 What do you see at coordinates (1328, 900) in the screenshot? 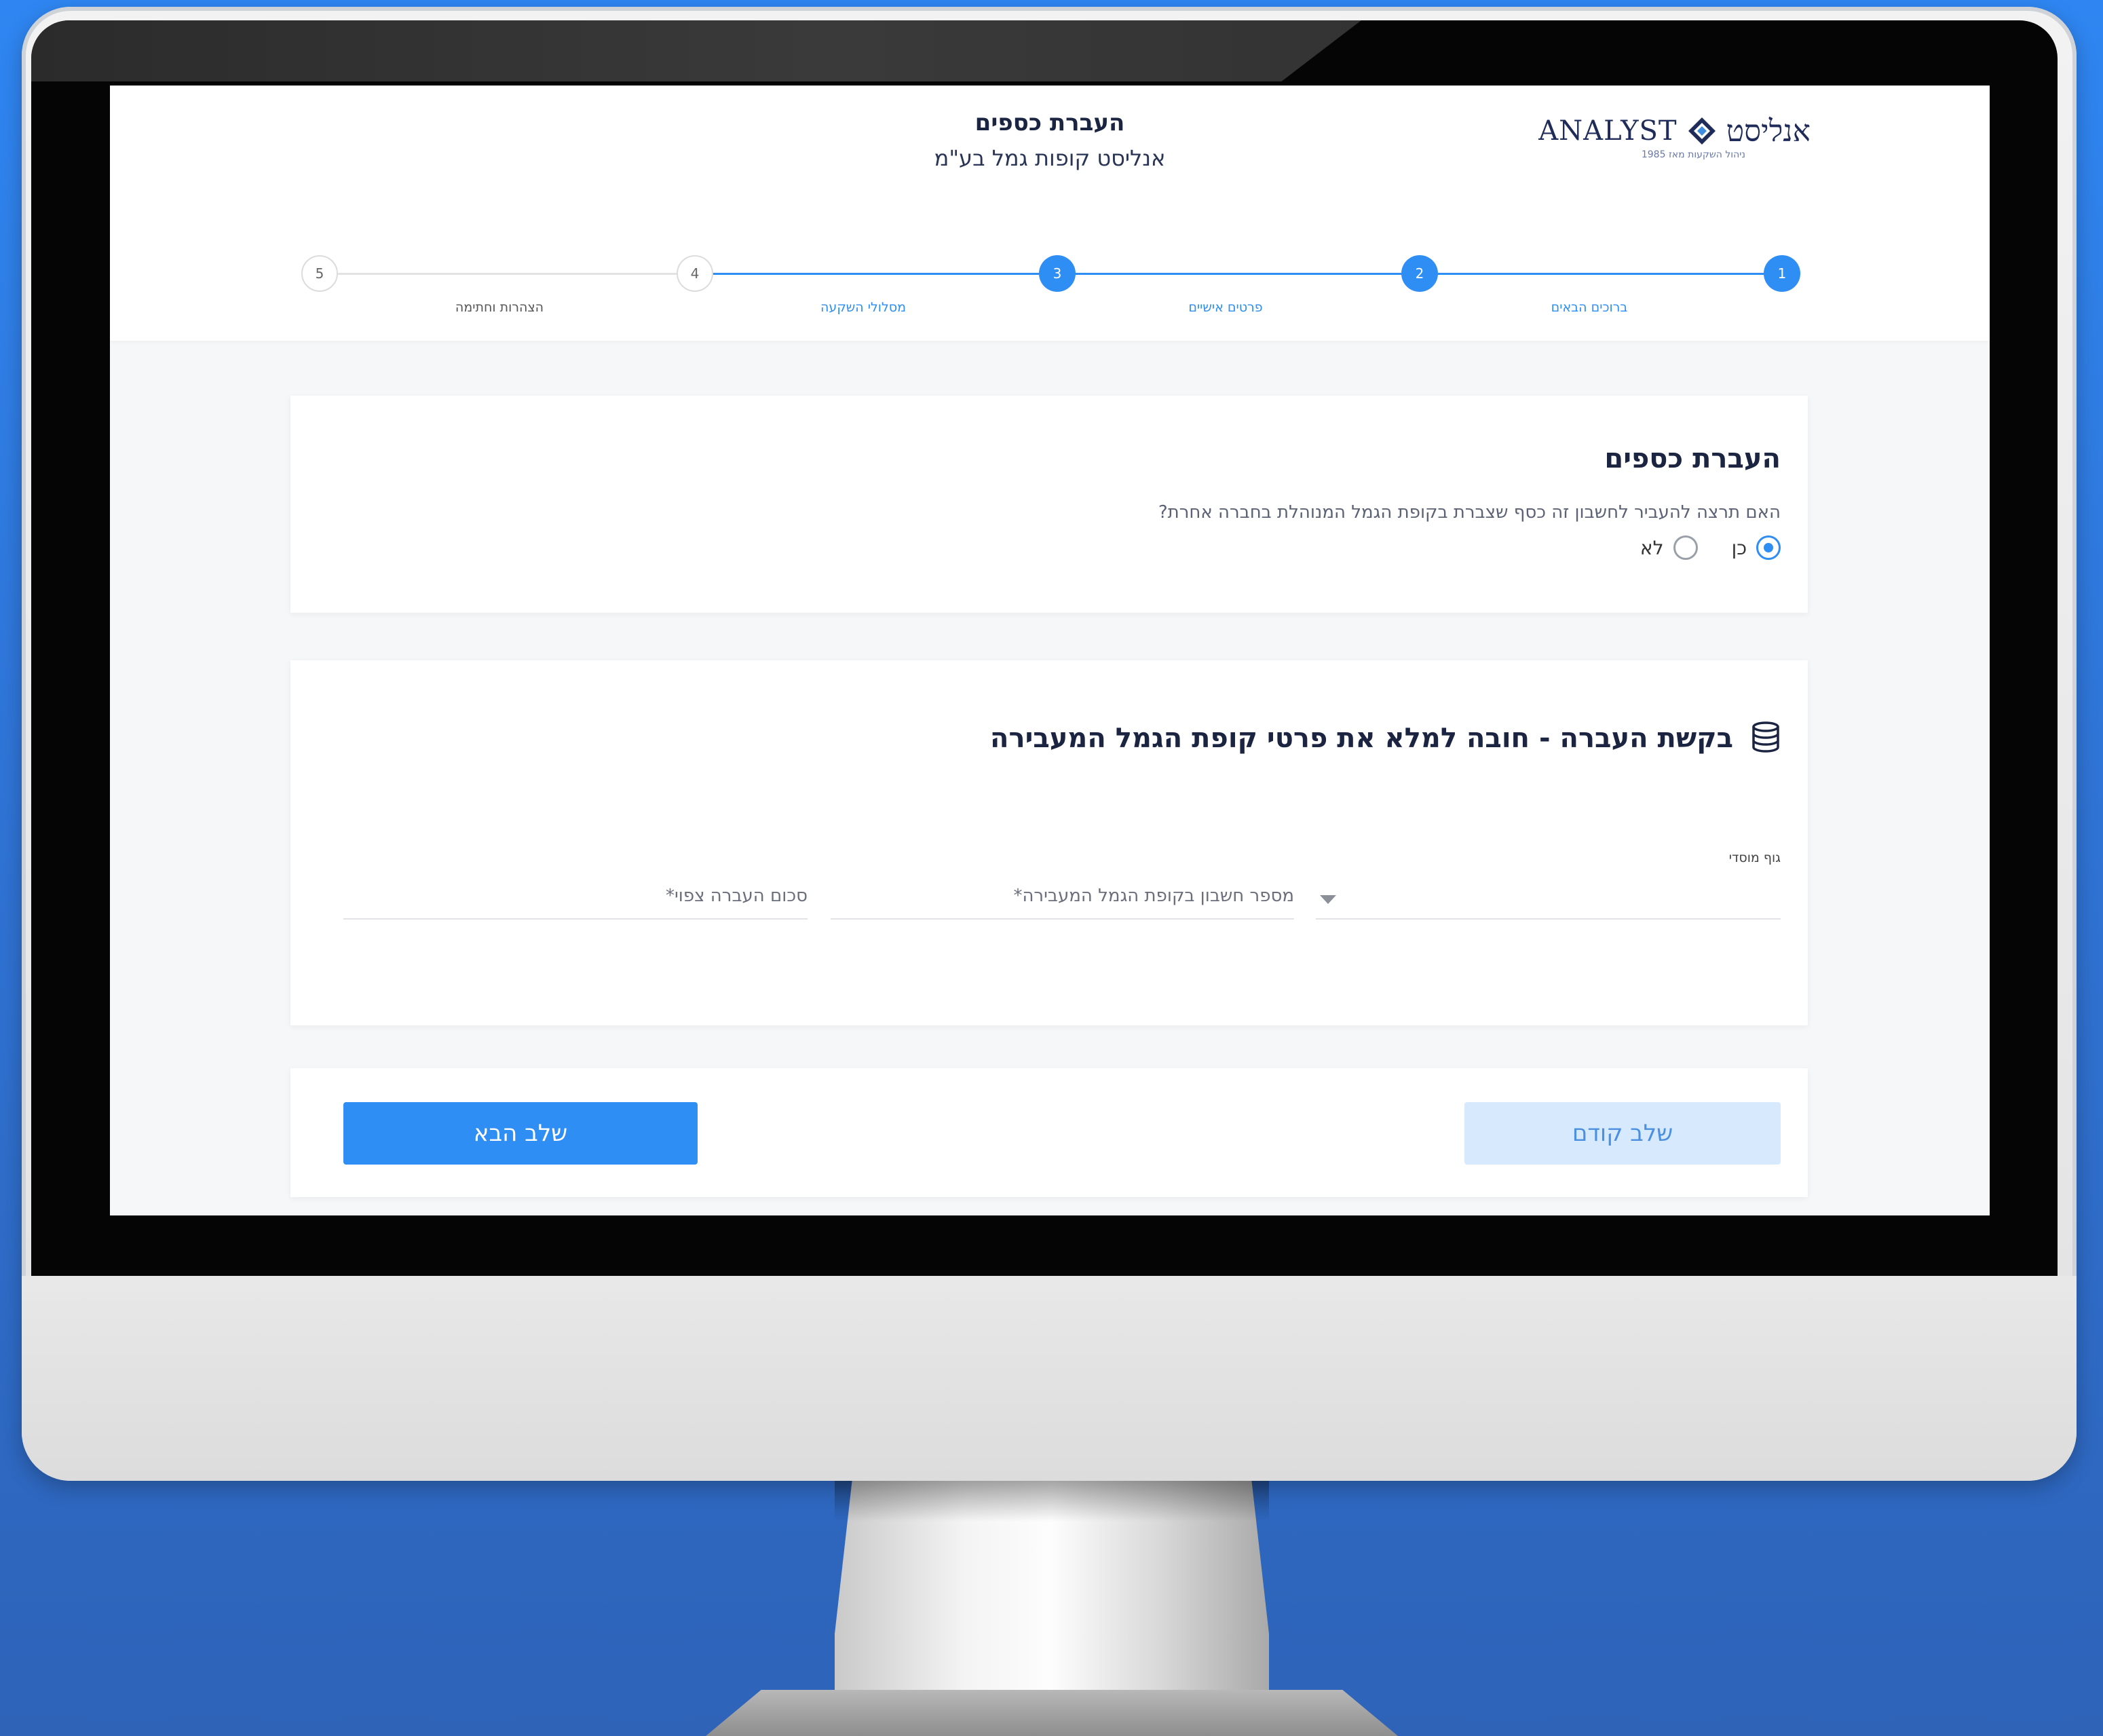
I see `chevron-down-icon` at bounding box center [1328, 900].